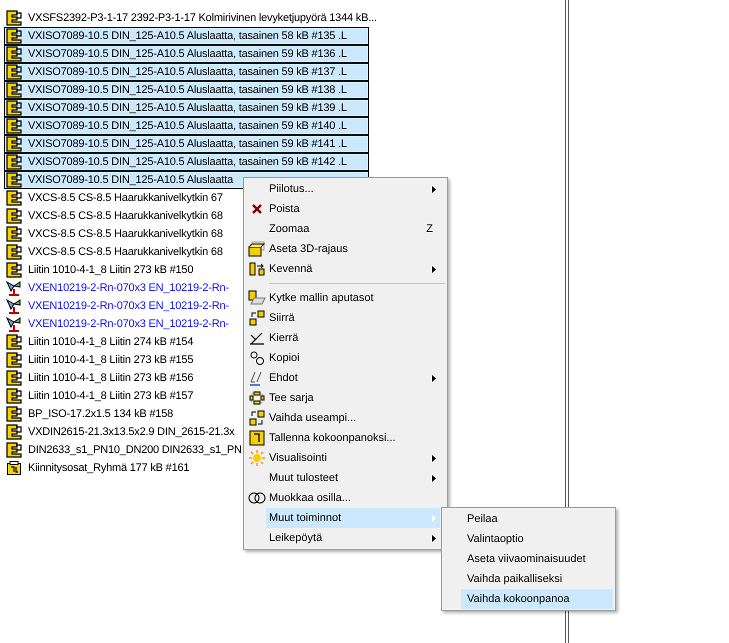 The height and width of the screenshot is (643, 729). What do you see at coordinates (537, 519) in the screenshot?
I see `menu-item: Peilaa` at bounding box center [537, 519].